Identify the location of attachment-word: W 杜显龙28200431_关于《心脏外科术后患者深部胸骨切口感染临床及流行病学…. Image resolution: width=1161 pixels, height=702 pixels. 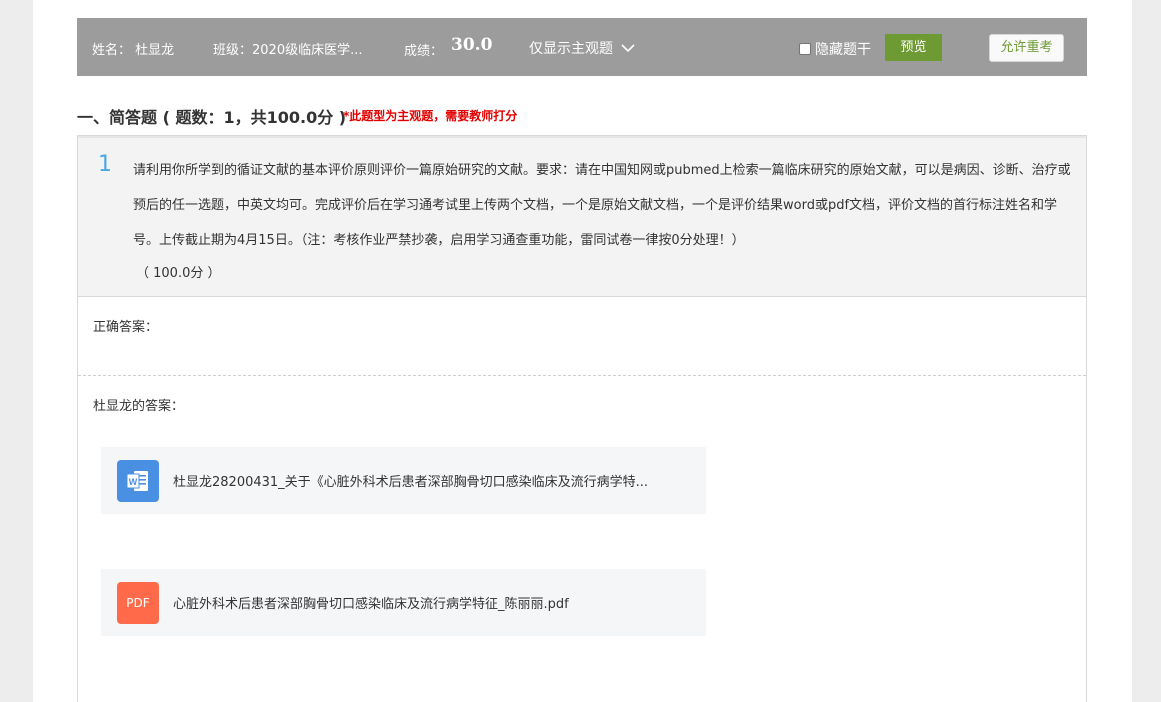
(403, 480).